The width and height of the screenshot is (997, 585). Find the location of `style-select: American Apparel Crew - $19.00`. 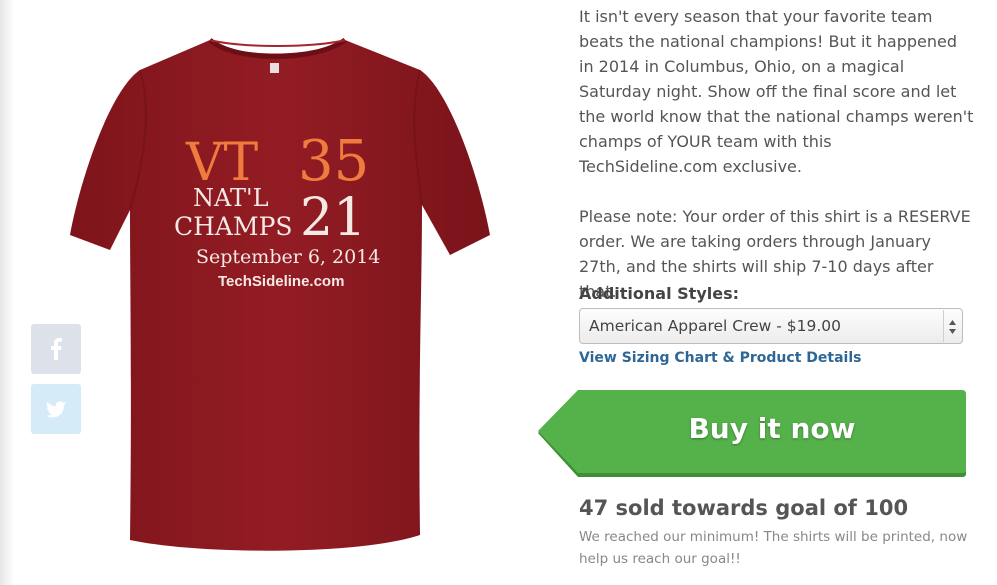

style-select: American Apparel Crew - $19.00 is located at coordinates (771, 326).